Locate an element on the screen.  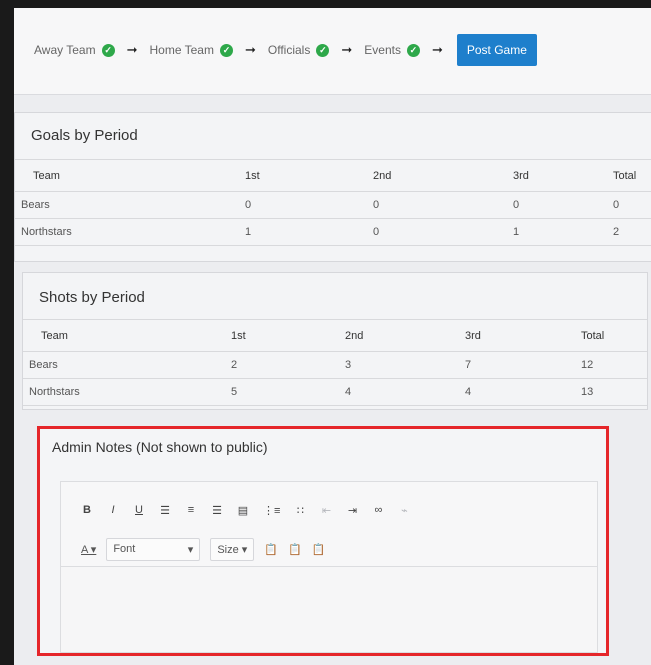
outdent-icon: ⇤ is located at coordinates (326, 510).